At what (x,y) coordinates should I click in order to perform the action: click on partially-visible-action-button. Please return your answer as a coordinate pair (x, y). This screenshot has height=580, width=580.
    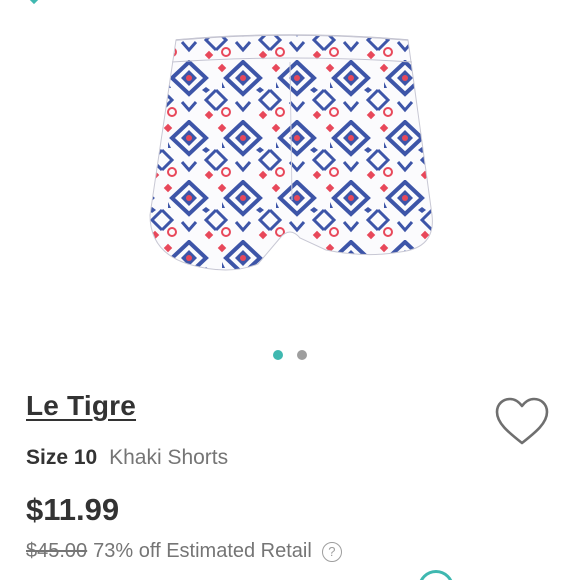
    Looking at the image, I should click on (436, 575).